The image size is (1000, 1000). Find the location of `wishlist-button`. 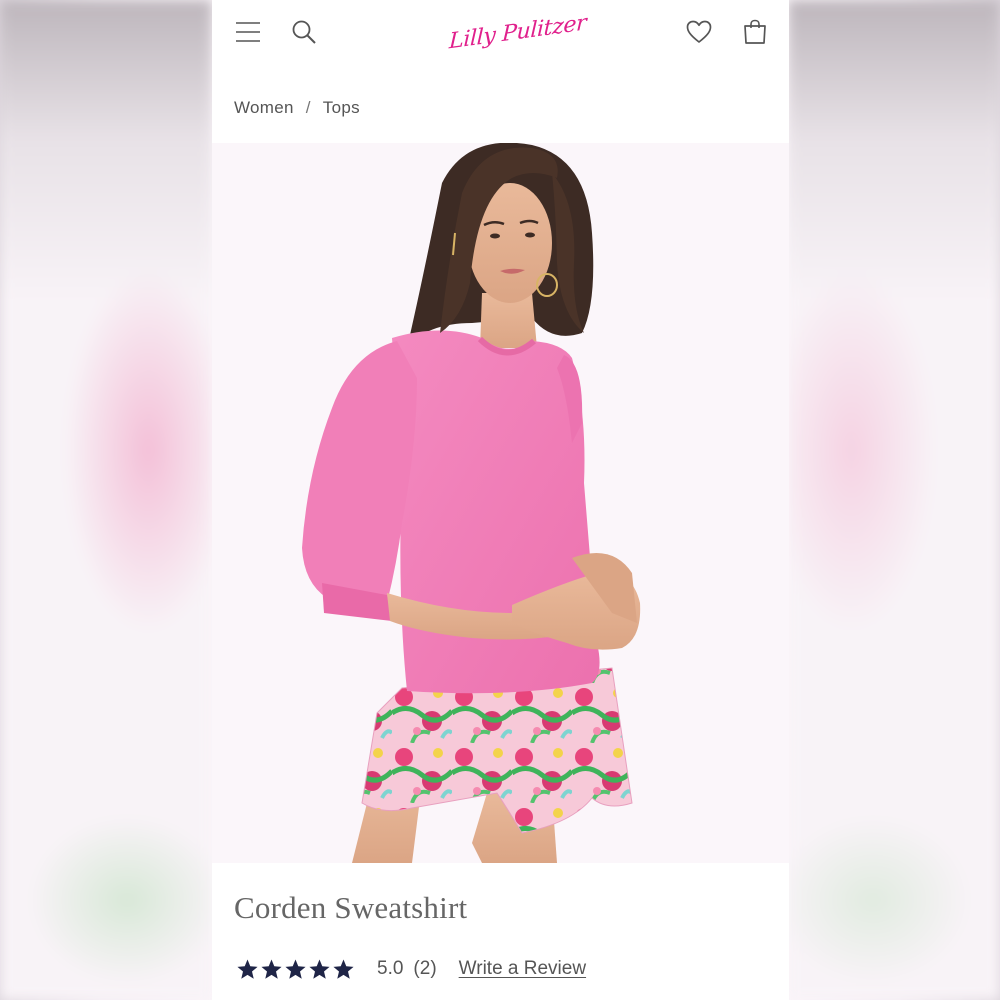

wishlist-button is located at coordinates (699, 32).